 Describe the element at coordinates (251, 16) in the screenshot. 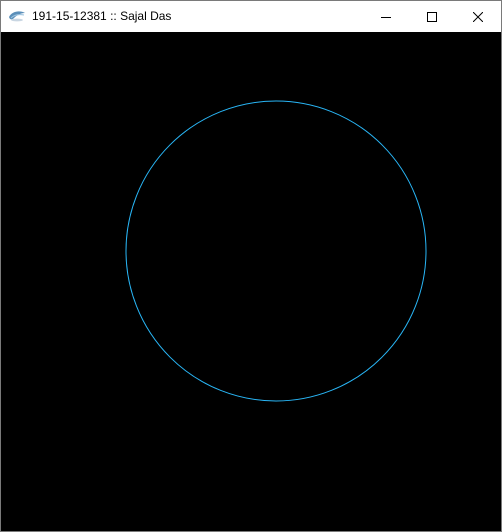

I see `title-bar: 191-15-12381 :: Sajal Das` at that location.